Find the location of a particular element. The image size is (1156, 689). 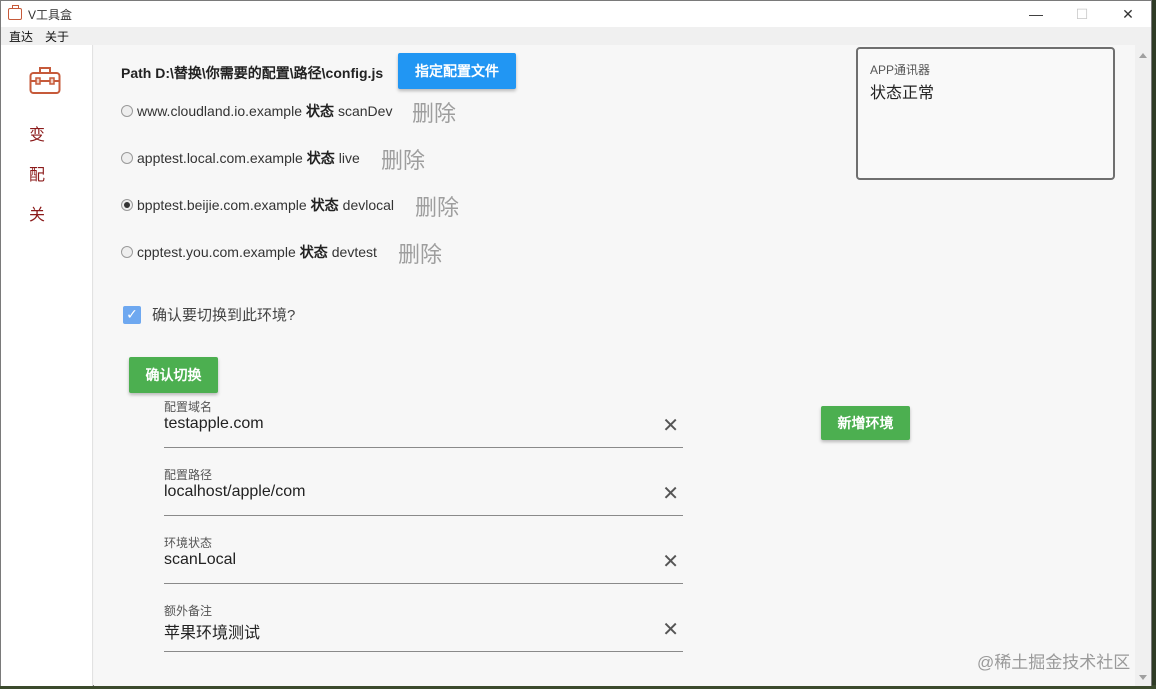

toolbox-icon is located at coordinates (45, 80).